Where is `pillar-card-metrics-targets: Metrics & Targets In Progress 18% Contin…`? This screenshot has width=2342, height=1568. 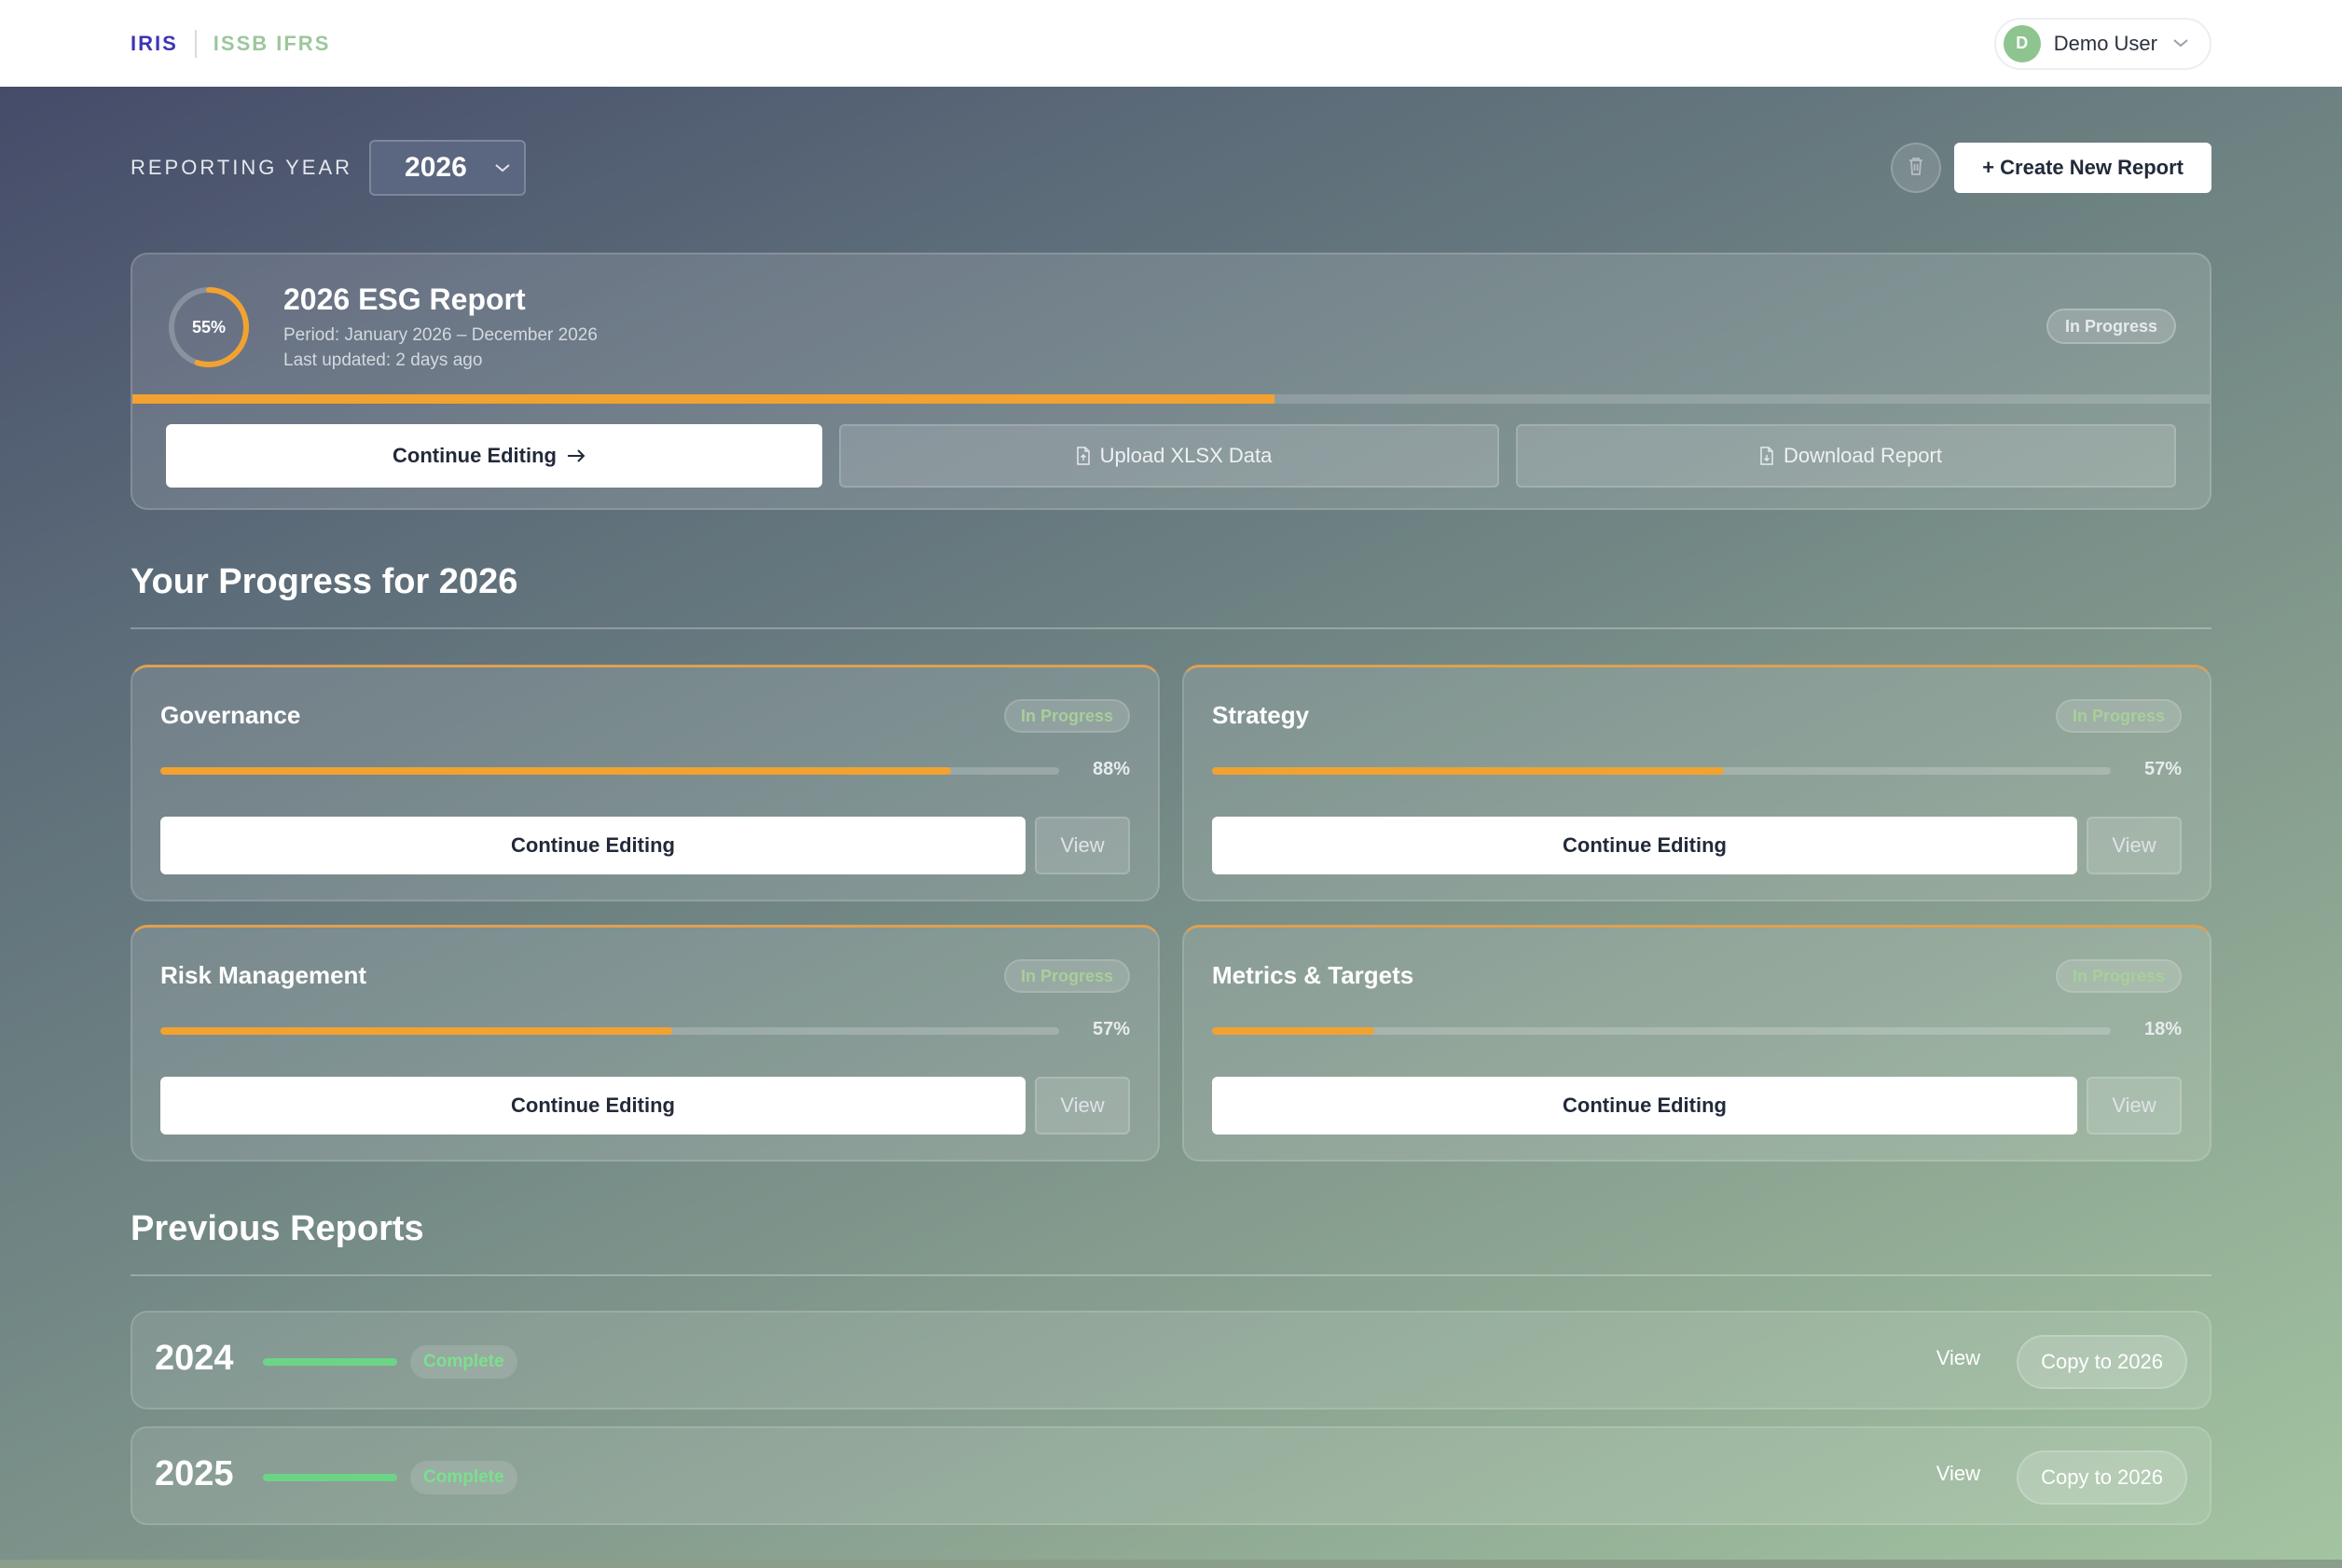
pillar-card-metrics-targets: Metrics & Targets In Progress 18% Contin… is located at coordinates (1696, 1043).